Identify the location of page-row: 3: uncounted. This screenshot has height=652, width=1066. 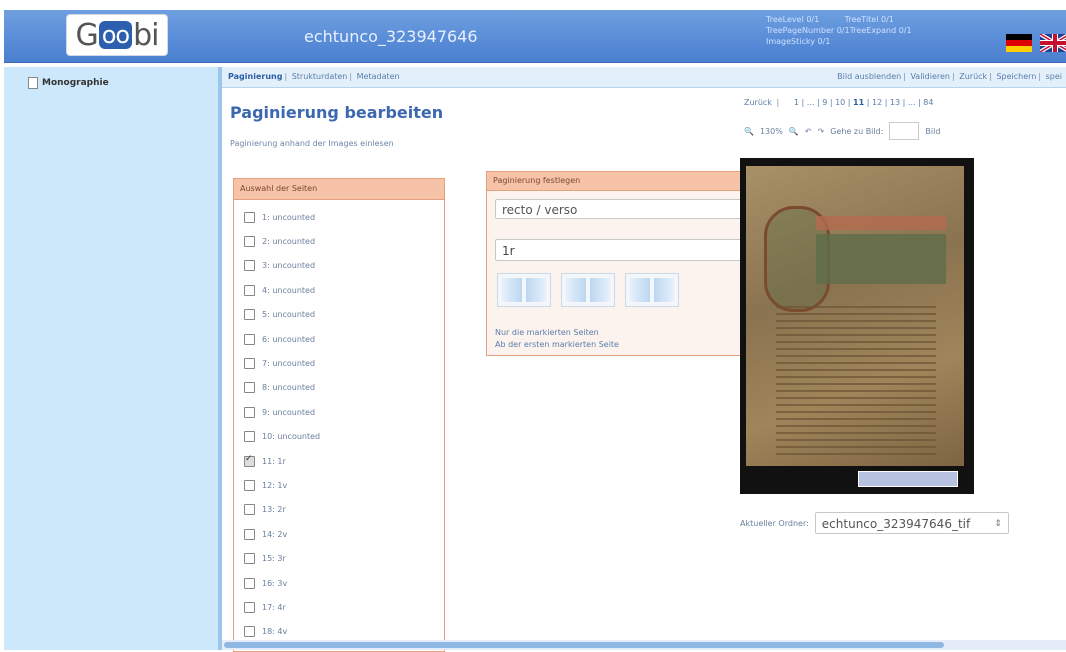
(282, 266).